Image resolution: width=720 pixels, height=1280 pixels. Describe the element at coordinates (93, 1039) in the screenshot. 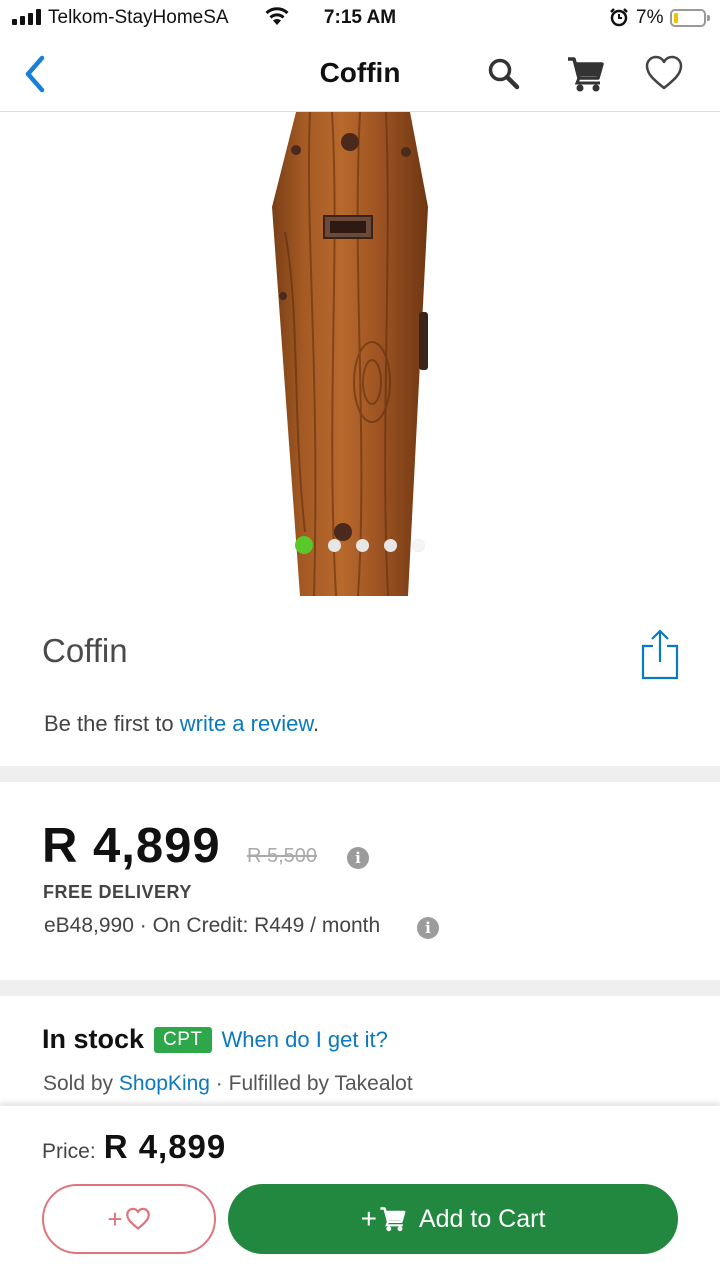

I see `stock-status: In stock` at that location.